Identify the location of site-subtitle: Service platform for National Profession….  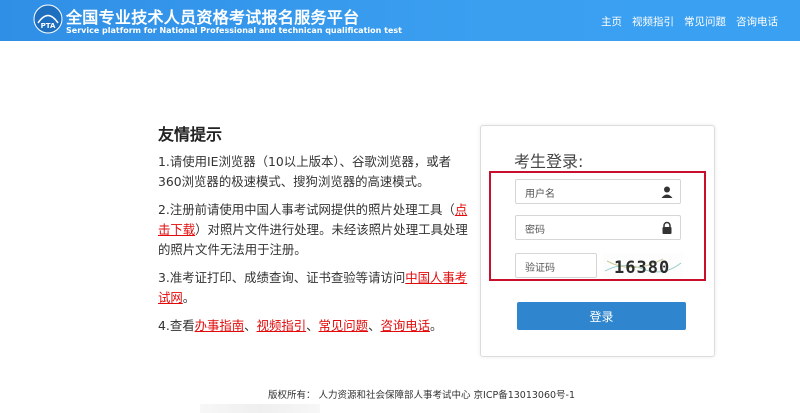
(234, 30).